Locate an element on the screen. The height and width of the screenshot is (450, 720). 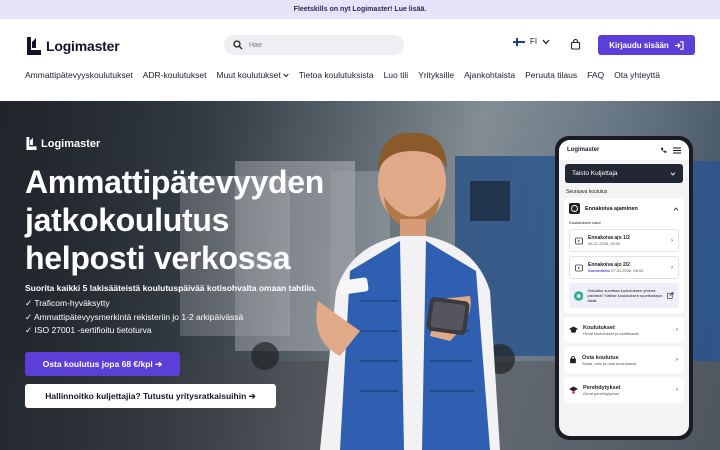
nav-item-muut-koulutukset: Muut koulutukset is located at coordinates (253, 75).